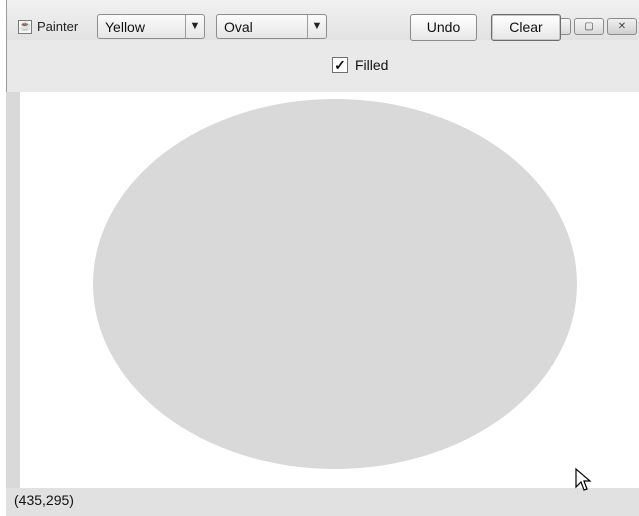 The height and width of the screenshot is (516, 639). What do you see at coordinates (271, 26) in the screenshot?
I see `shape-select: Oval ▼` at bounding box center [271, 26].